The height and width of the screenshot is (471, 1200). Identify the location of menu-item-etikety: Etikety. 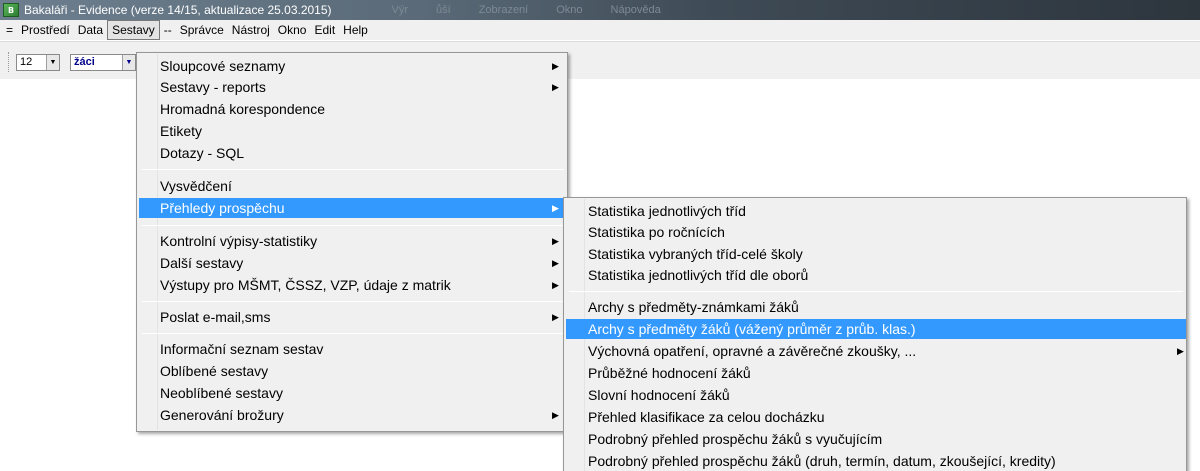
(352, 131).